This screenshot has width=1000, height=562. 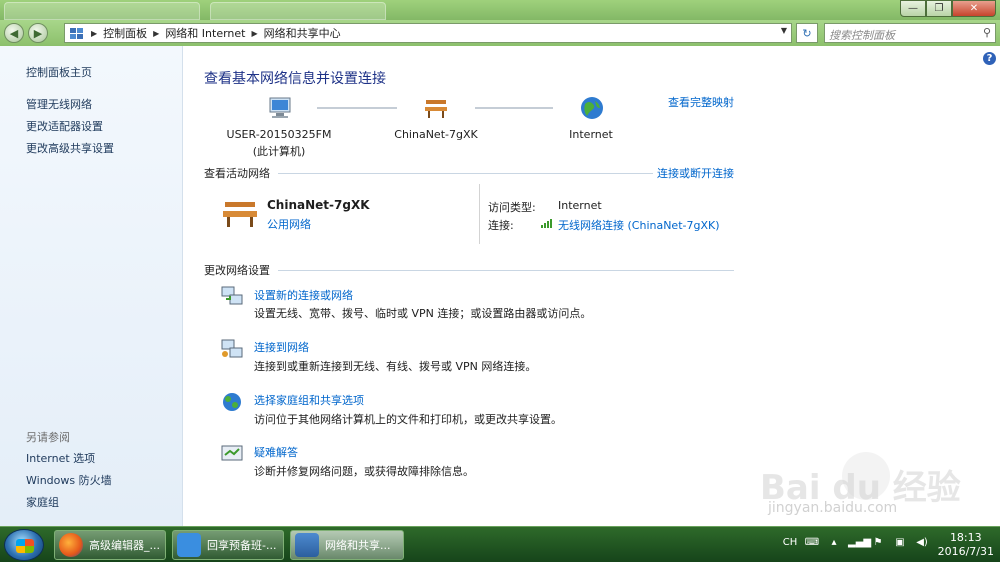 What do you see at coordinates (479, 214) in the screenshot?
I see `vertical-divider` at bounding box center [479, 214].